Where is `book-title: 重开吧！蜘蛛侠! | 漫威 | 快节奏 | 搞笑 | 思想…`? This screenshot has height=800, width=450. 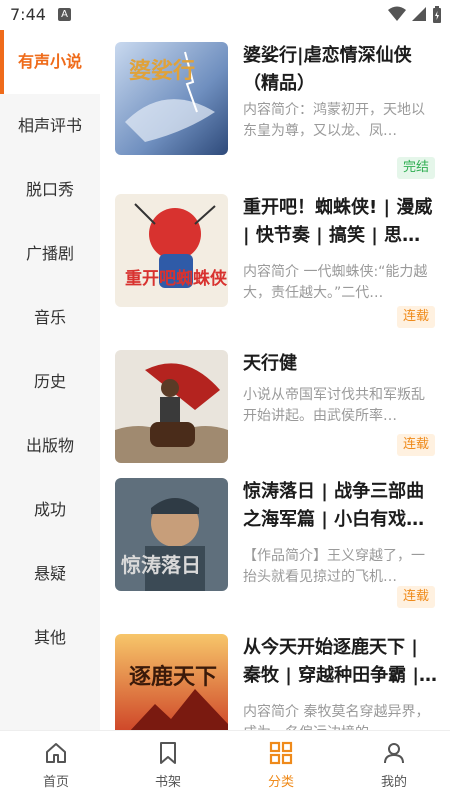
book-title: 重开吧！蜘蛛侠! | 漫威 | 快节奏 | 搞笑 | 思想… is located at coordinates (338, 221).